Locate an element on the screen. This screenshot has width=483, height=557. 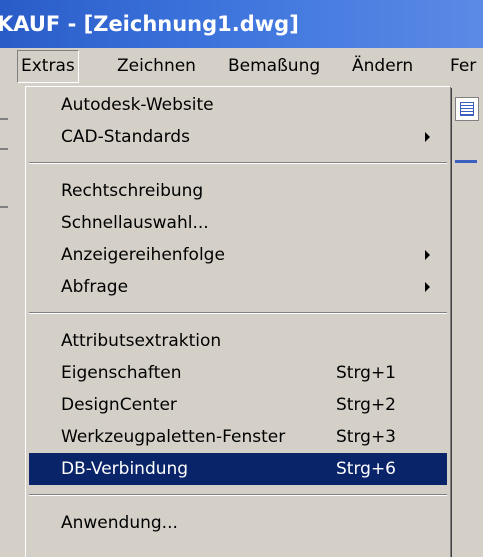
menu-bar: Extras Zeichnen Bemaßung Ändern Fer is located at coordinates (241, 67).